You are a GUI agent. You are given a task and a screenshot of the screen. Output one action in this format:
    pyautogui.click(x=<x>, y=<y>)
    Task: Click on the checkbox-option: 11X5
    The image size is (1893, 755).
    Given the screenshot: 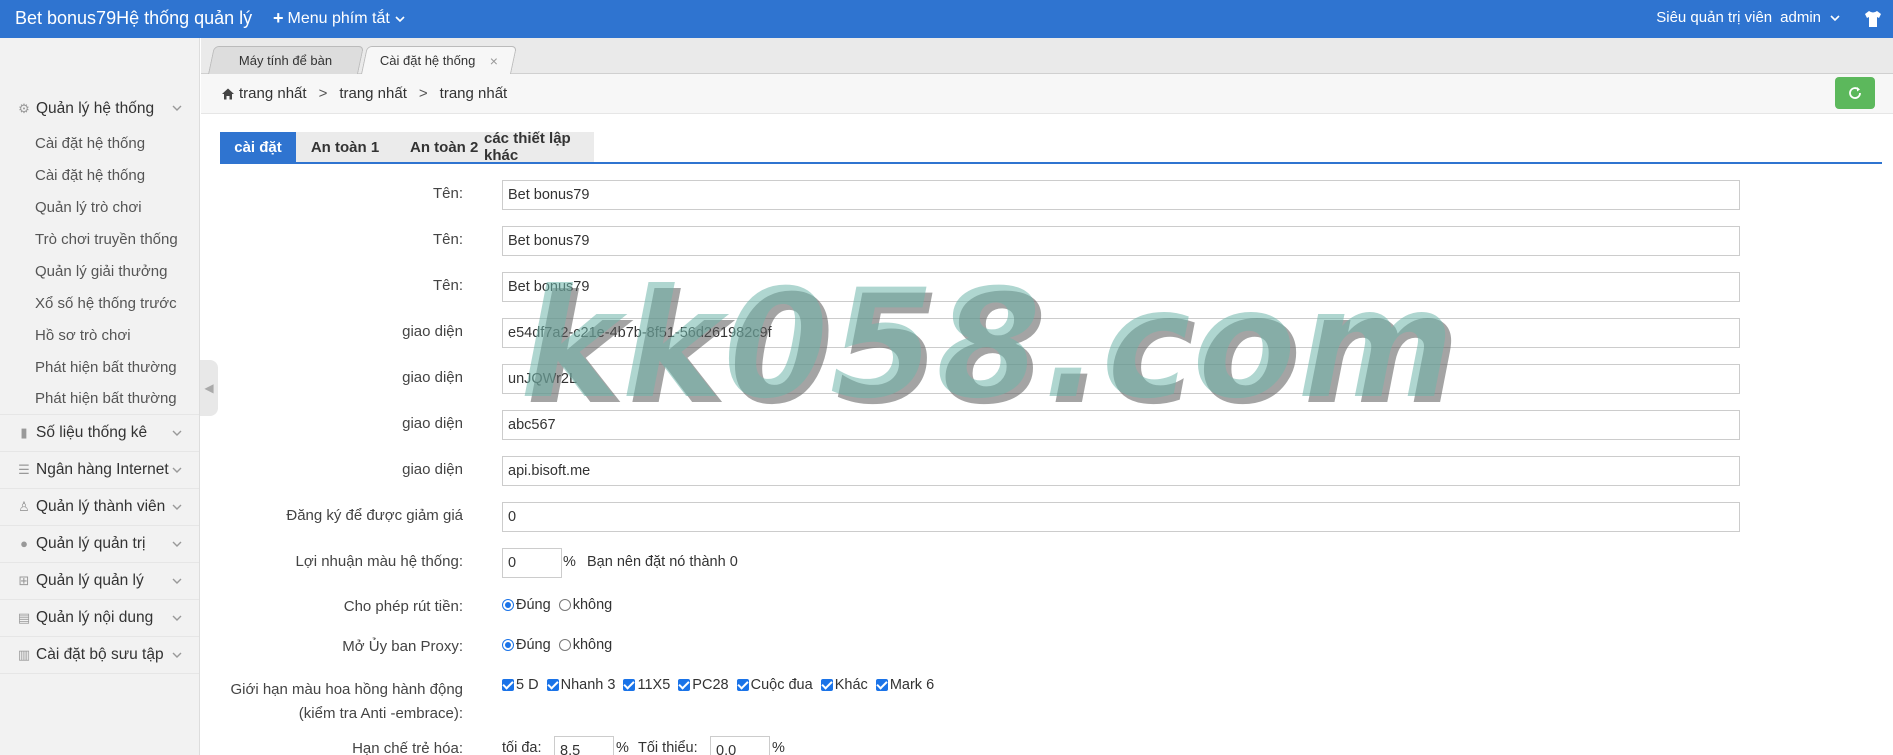 What is the action you would take?
    pyautogui.click(x=646, y=685)
    